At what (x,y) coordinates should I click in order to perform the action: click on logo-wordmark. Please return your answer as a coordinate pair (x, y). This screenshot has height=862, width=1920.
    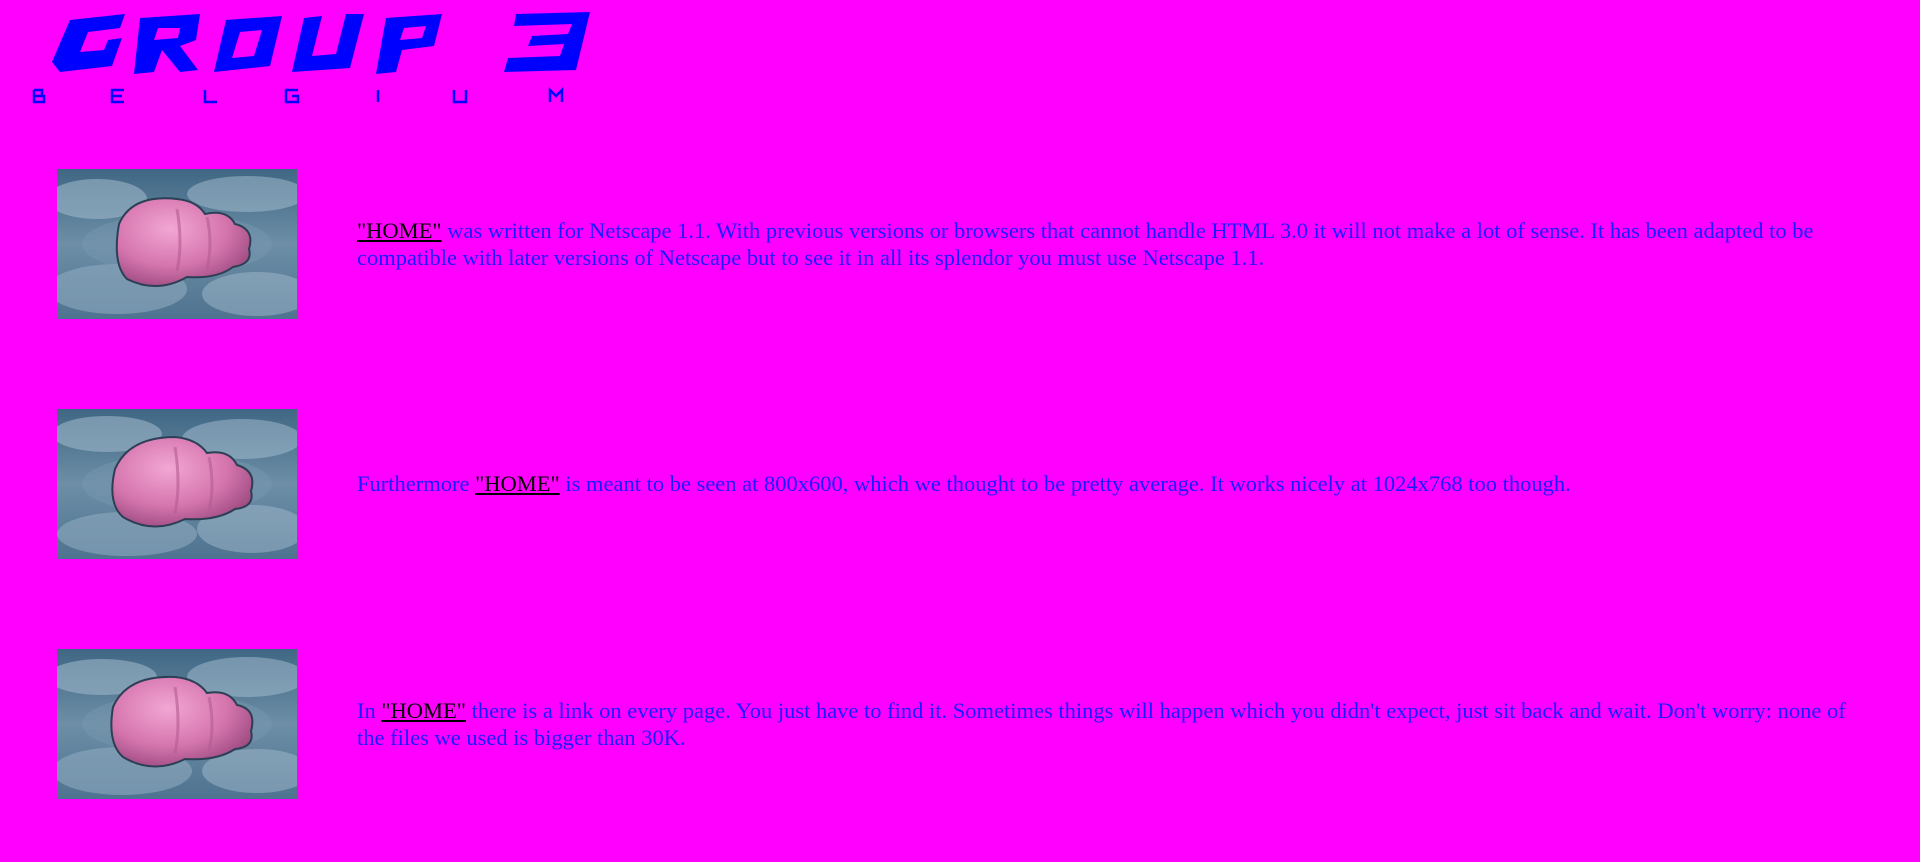
    Looking at the image, I should click on (321, 43).